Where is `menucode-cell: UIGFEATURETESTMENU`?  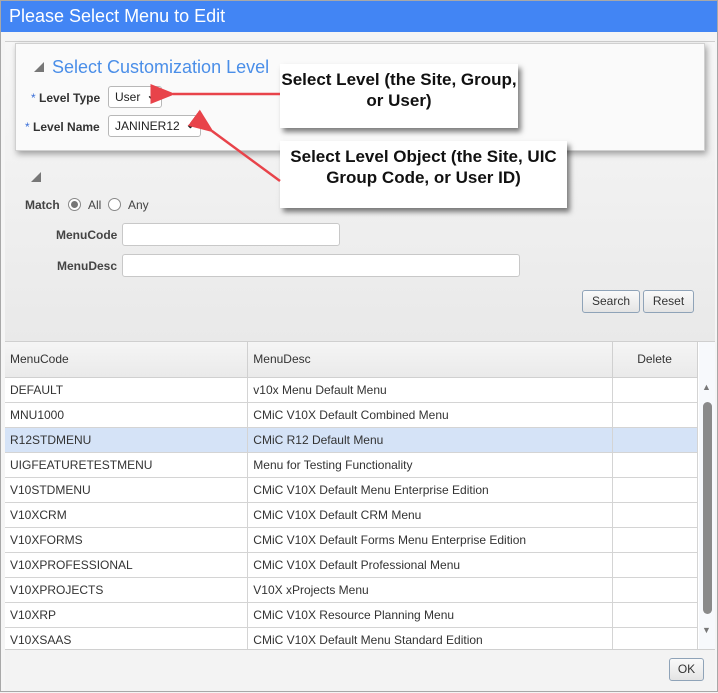 menucode-cell: UIGFEATURETESTMENU is located at coordinates (127, 465).